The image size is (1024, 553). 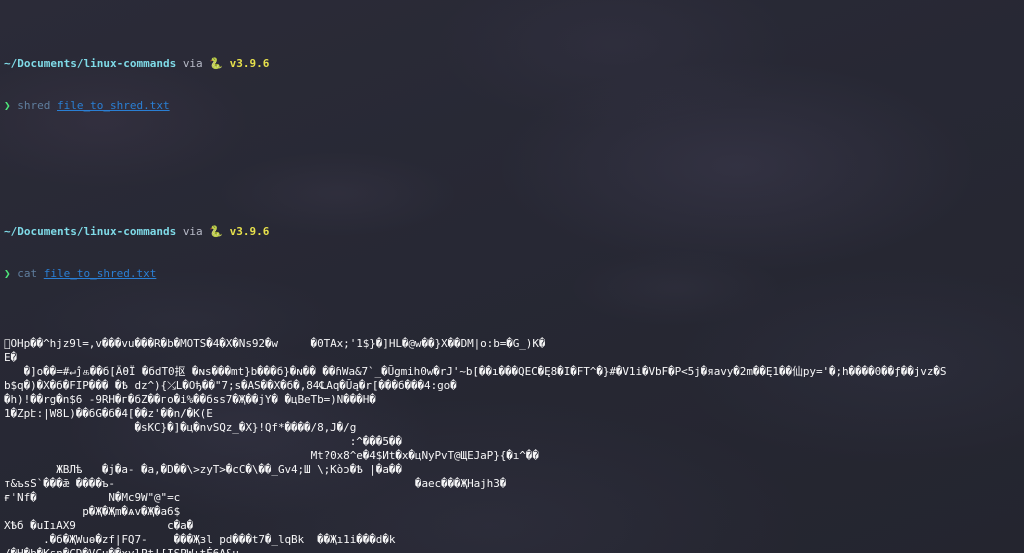 What do you see at coordinates (514, 106) in the screenshot?
I see `command-line-shred: ❯ shred file_to_shred.txt` at bounding box center [514, 106].